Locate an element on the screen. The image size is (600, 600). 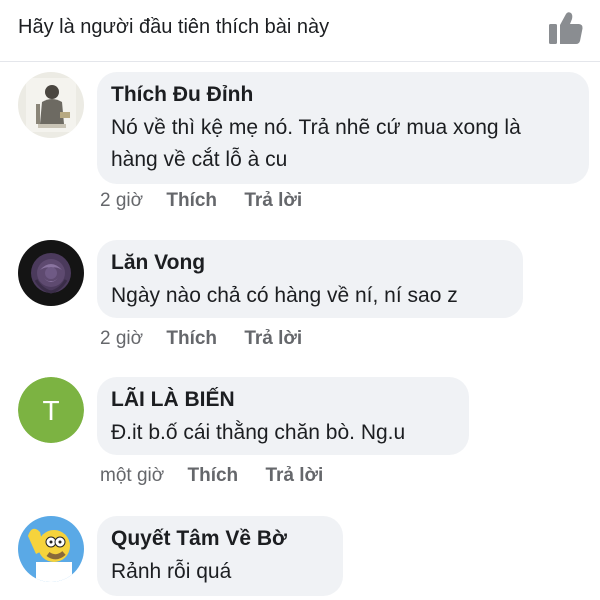
comment-text: Đ.it b.ố cái thằng chăn bò. Ng.u is located at coordinates (258, 432).